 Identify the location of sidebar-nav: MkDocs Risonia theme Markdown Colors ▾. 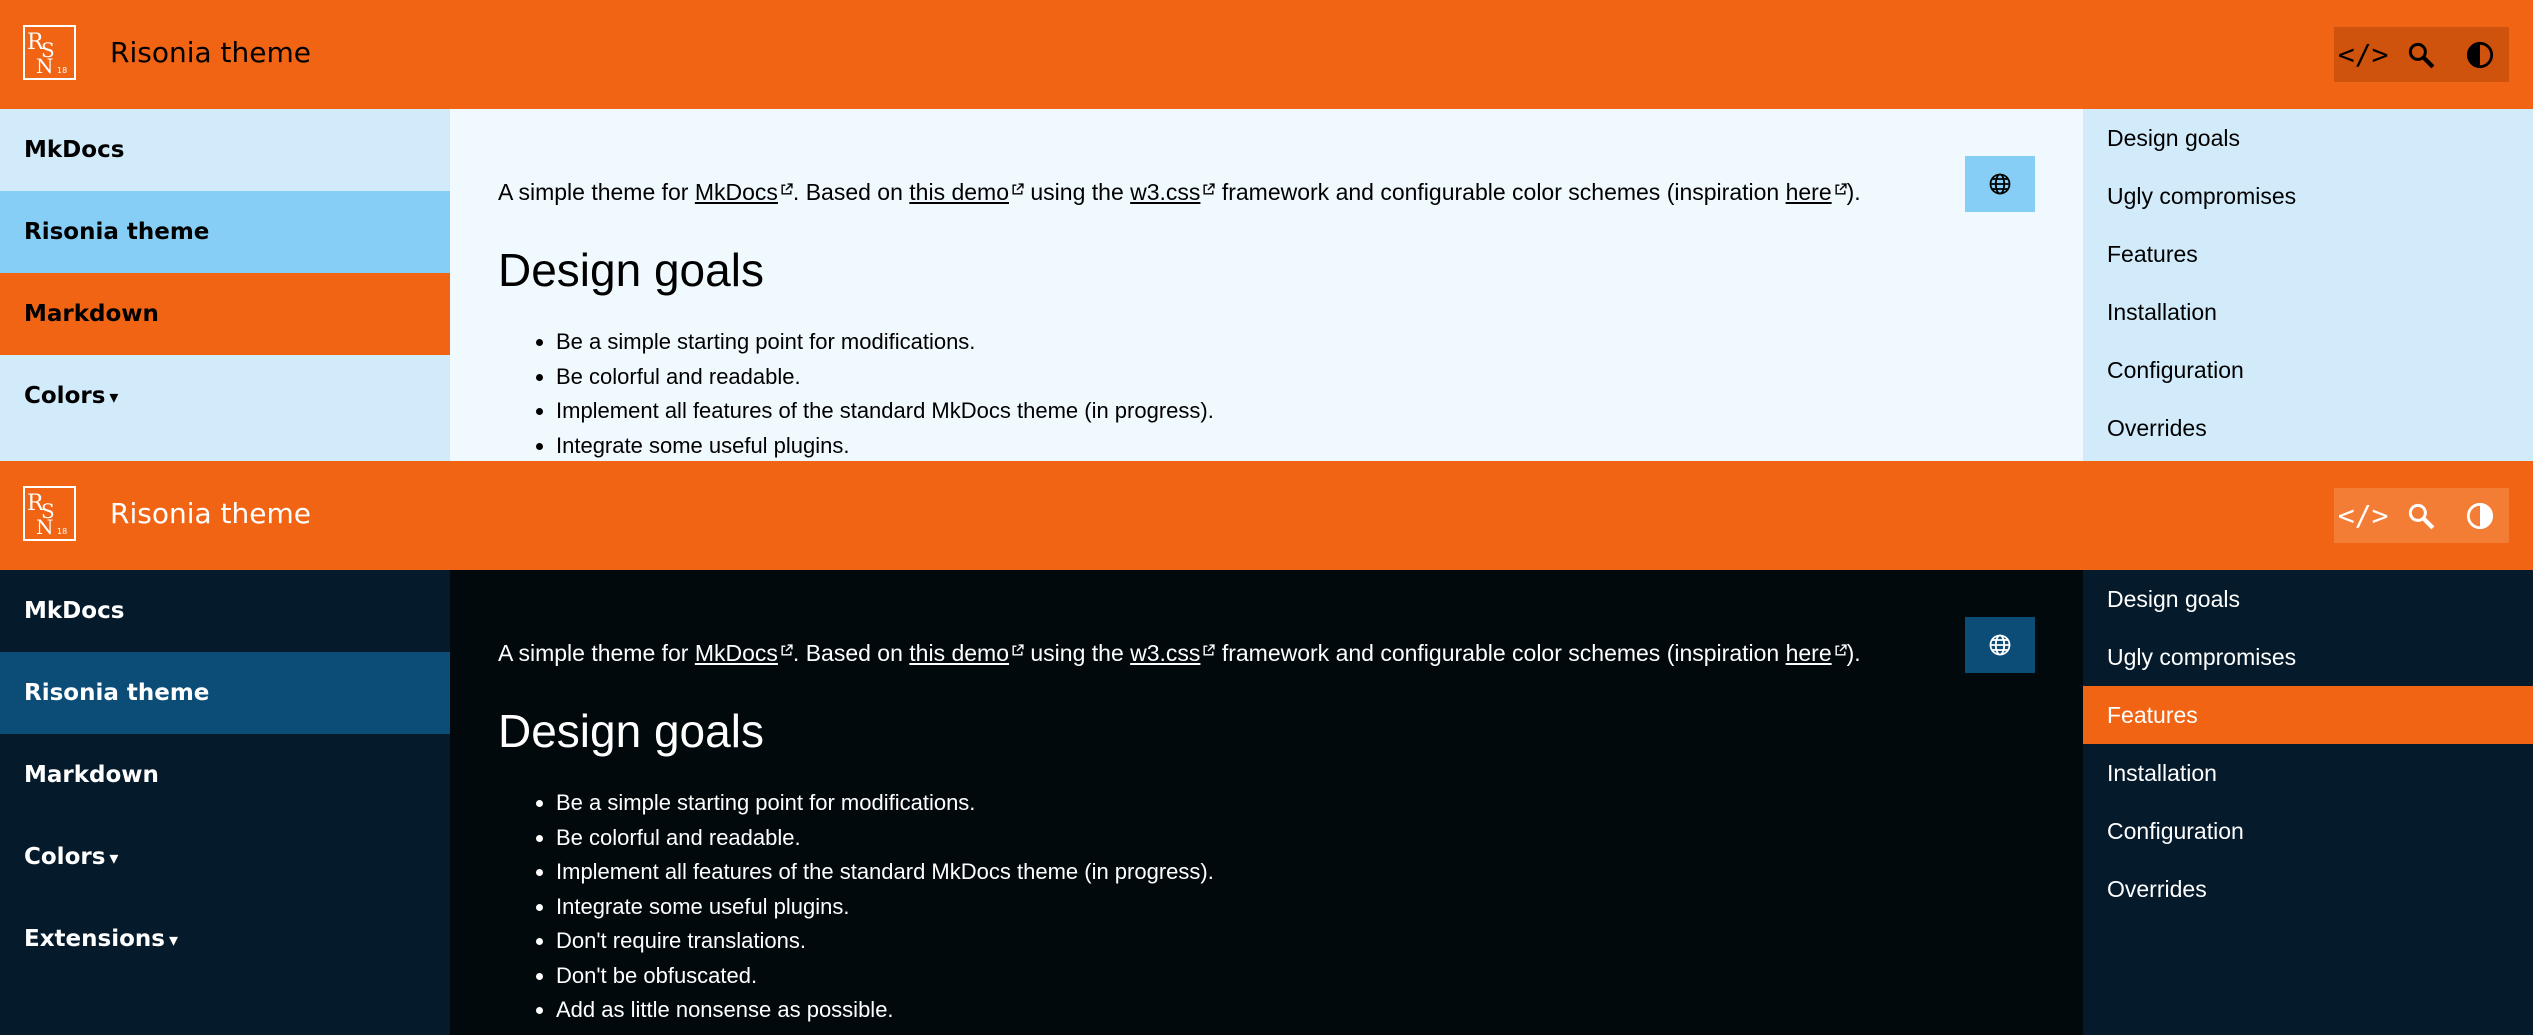
(225, 285).